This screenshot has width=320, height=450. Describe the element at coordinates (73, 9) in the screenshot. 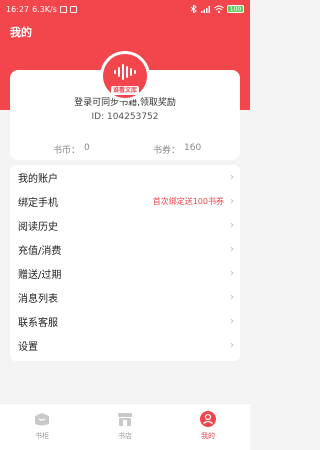

I see `gallery-icon` at that location.